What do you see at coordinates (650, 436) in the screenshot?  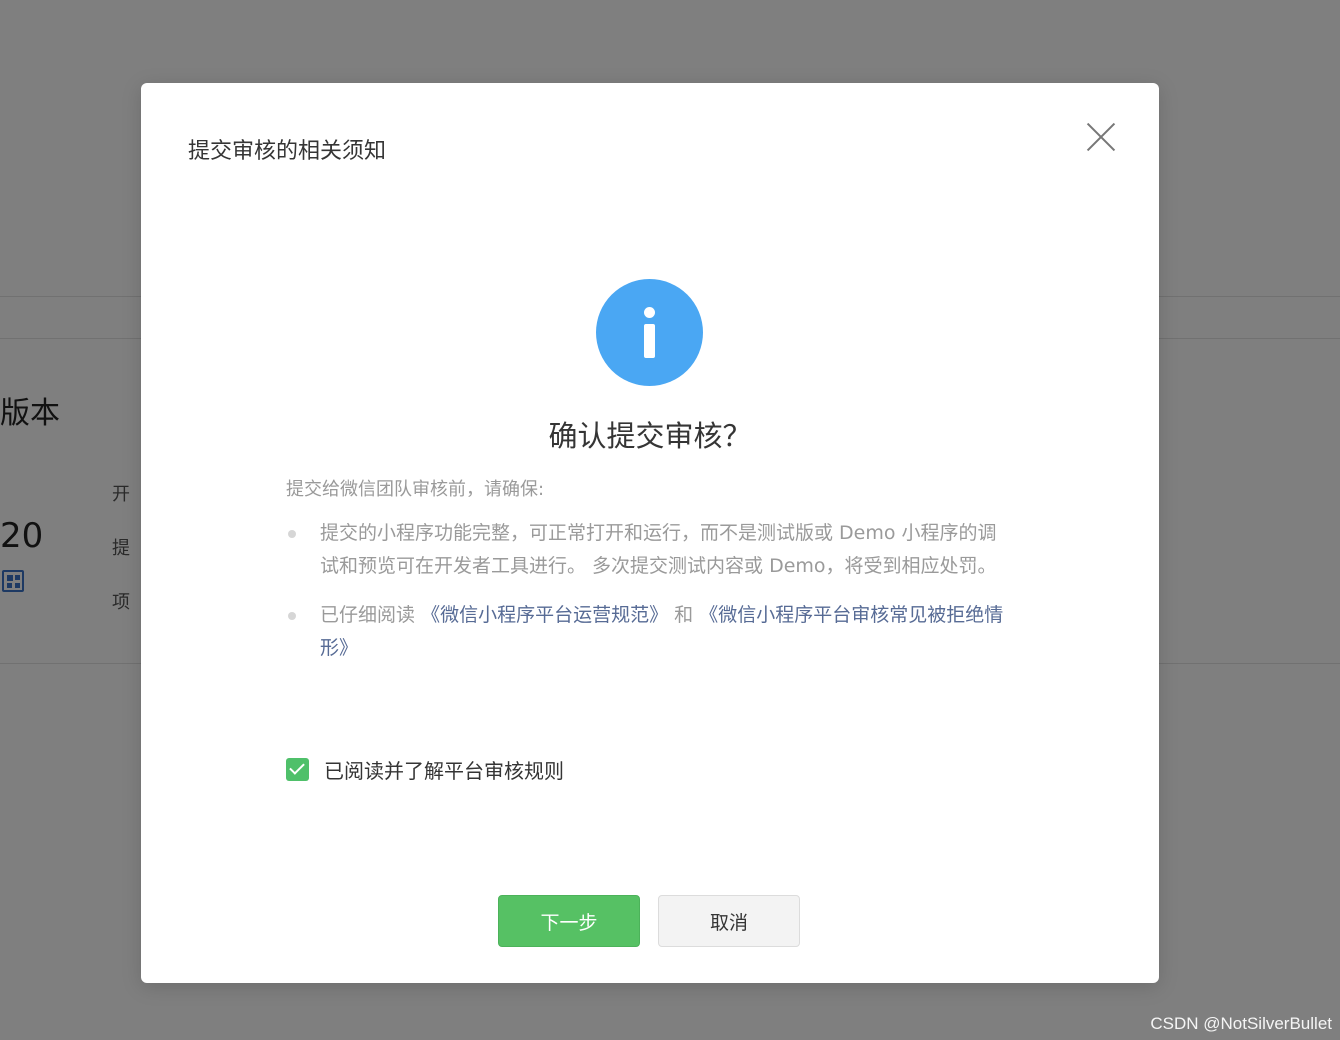 I see `confirm-title: 确认提交审核？` at bounding box center [650, 436].